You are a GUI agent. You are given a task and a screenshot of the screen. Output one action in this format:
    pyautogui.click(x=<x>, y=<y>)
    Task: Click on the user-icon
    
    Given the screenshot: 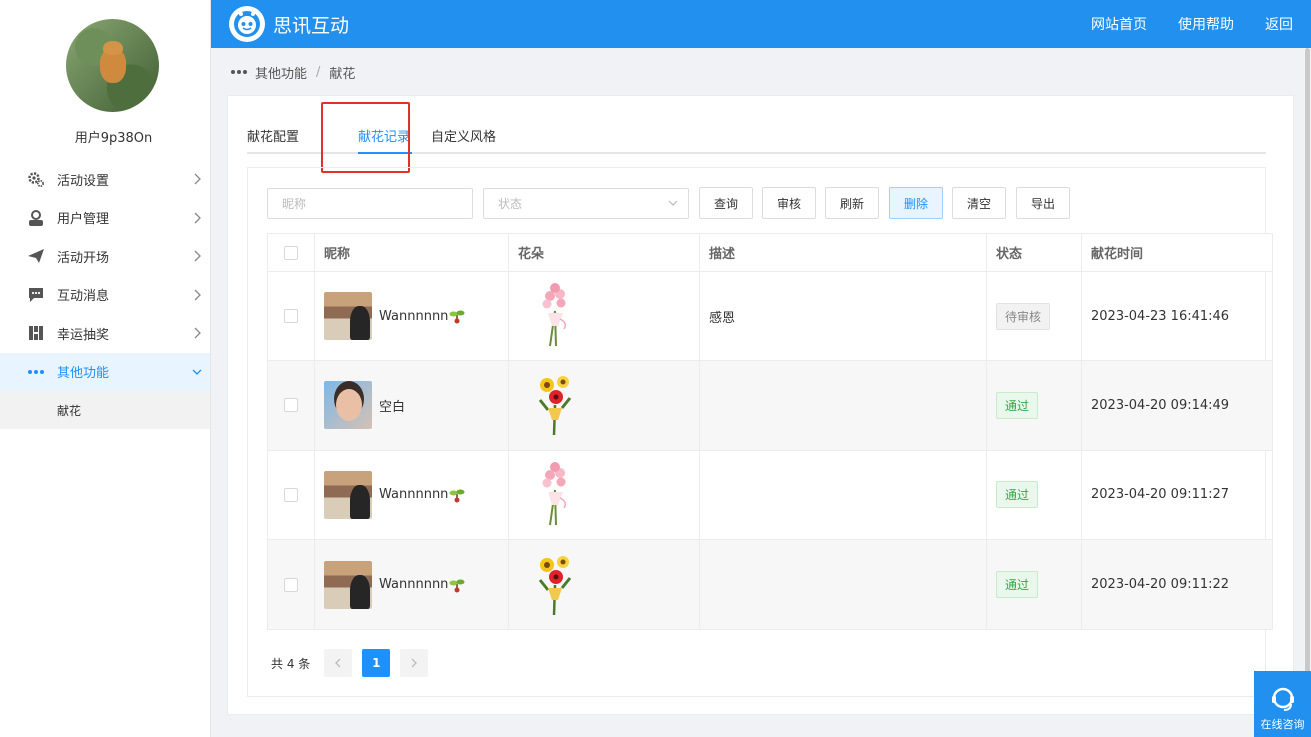 What is the action you would take?
    pyautogui.click(x=36, y=218)
    